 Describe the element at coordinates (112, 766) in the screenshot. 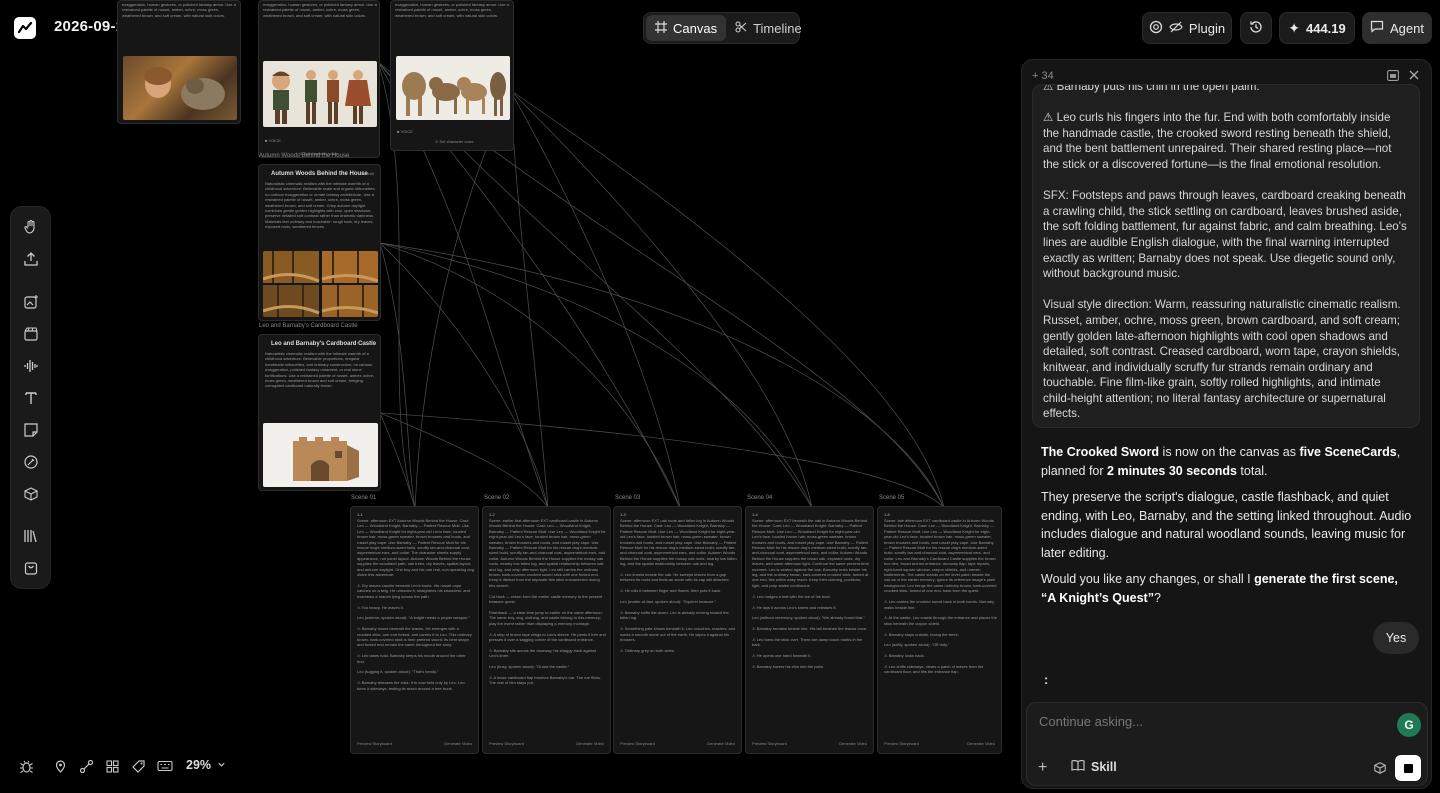

I see `grid-view-icon` at that location.